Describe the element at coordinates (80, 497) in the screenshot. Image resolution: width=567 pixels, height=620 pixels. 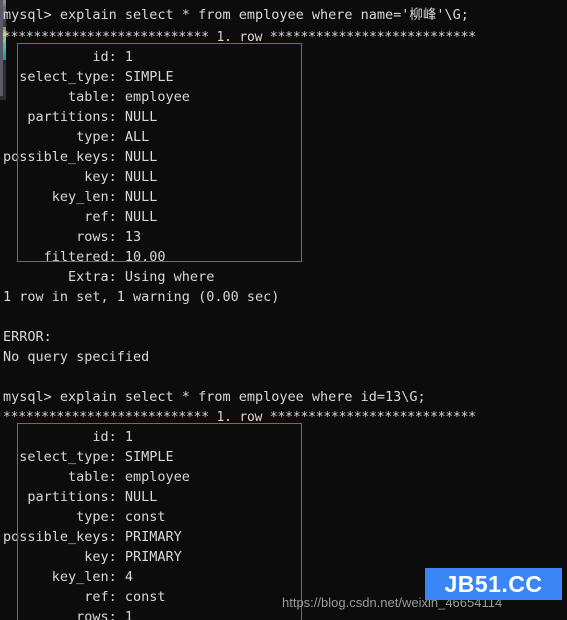
I see `explain2-field-partitions: partitions: NULL` at that location.